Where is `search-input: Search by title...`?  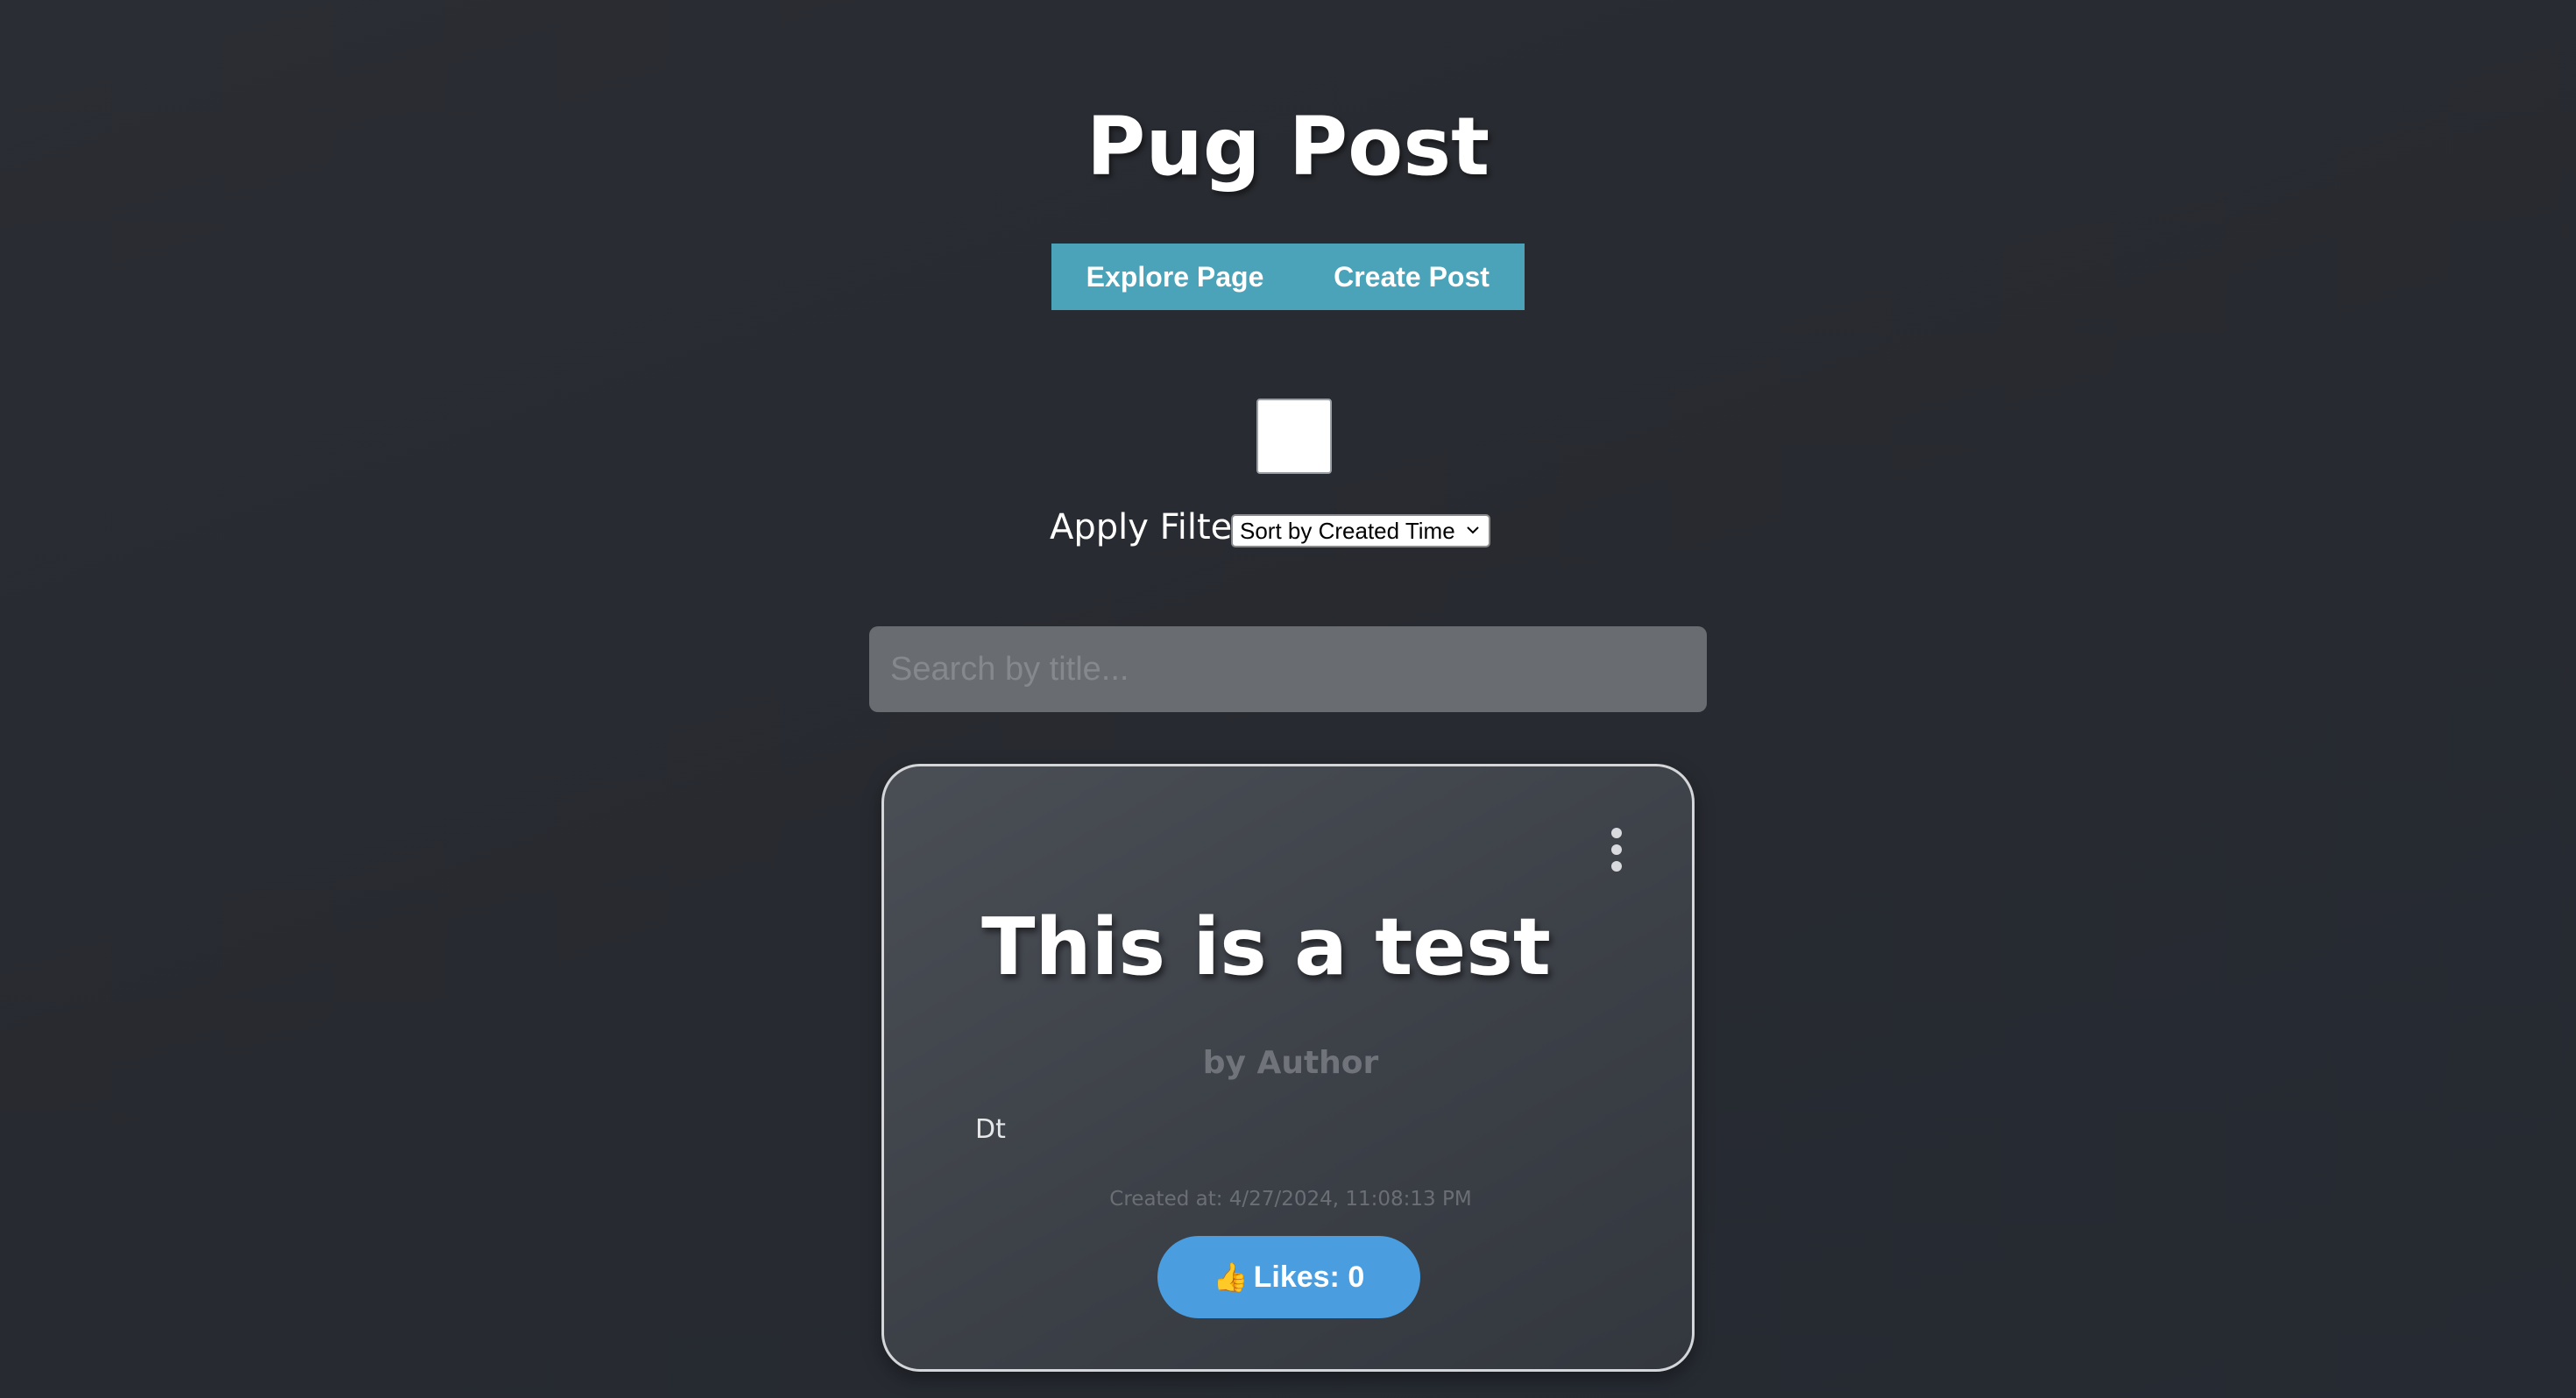 search-input: Search by title... is located at coordinates (1288, 669).